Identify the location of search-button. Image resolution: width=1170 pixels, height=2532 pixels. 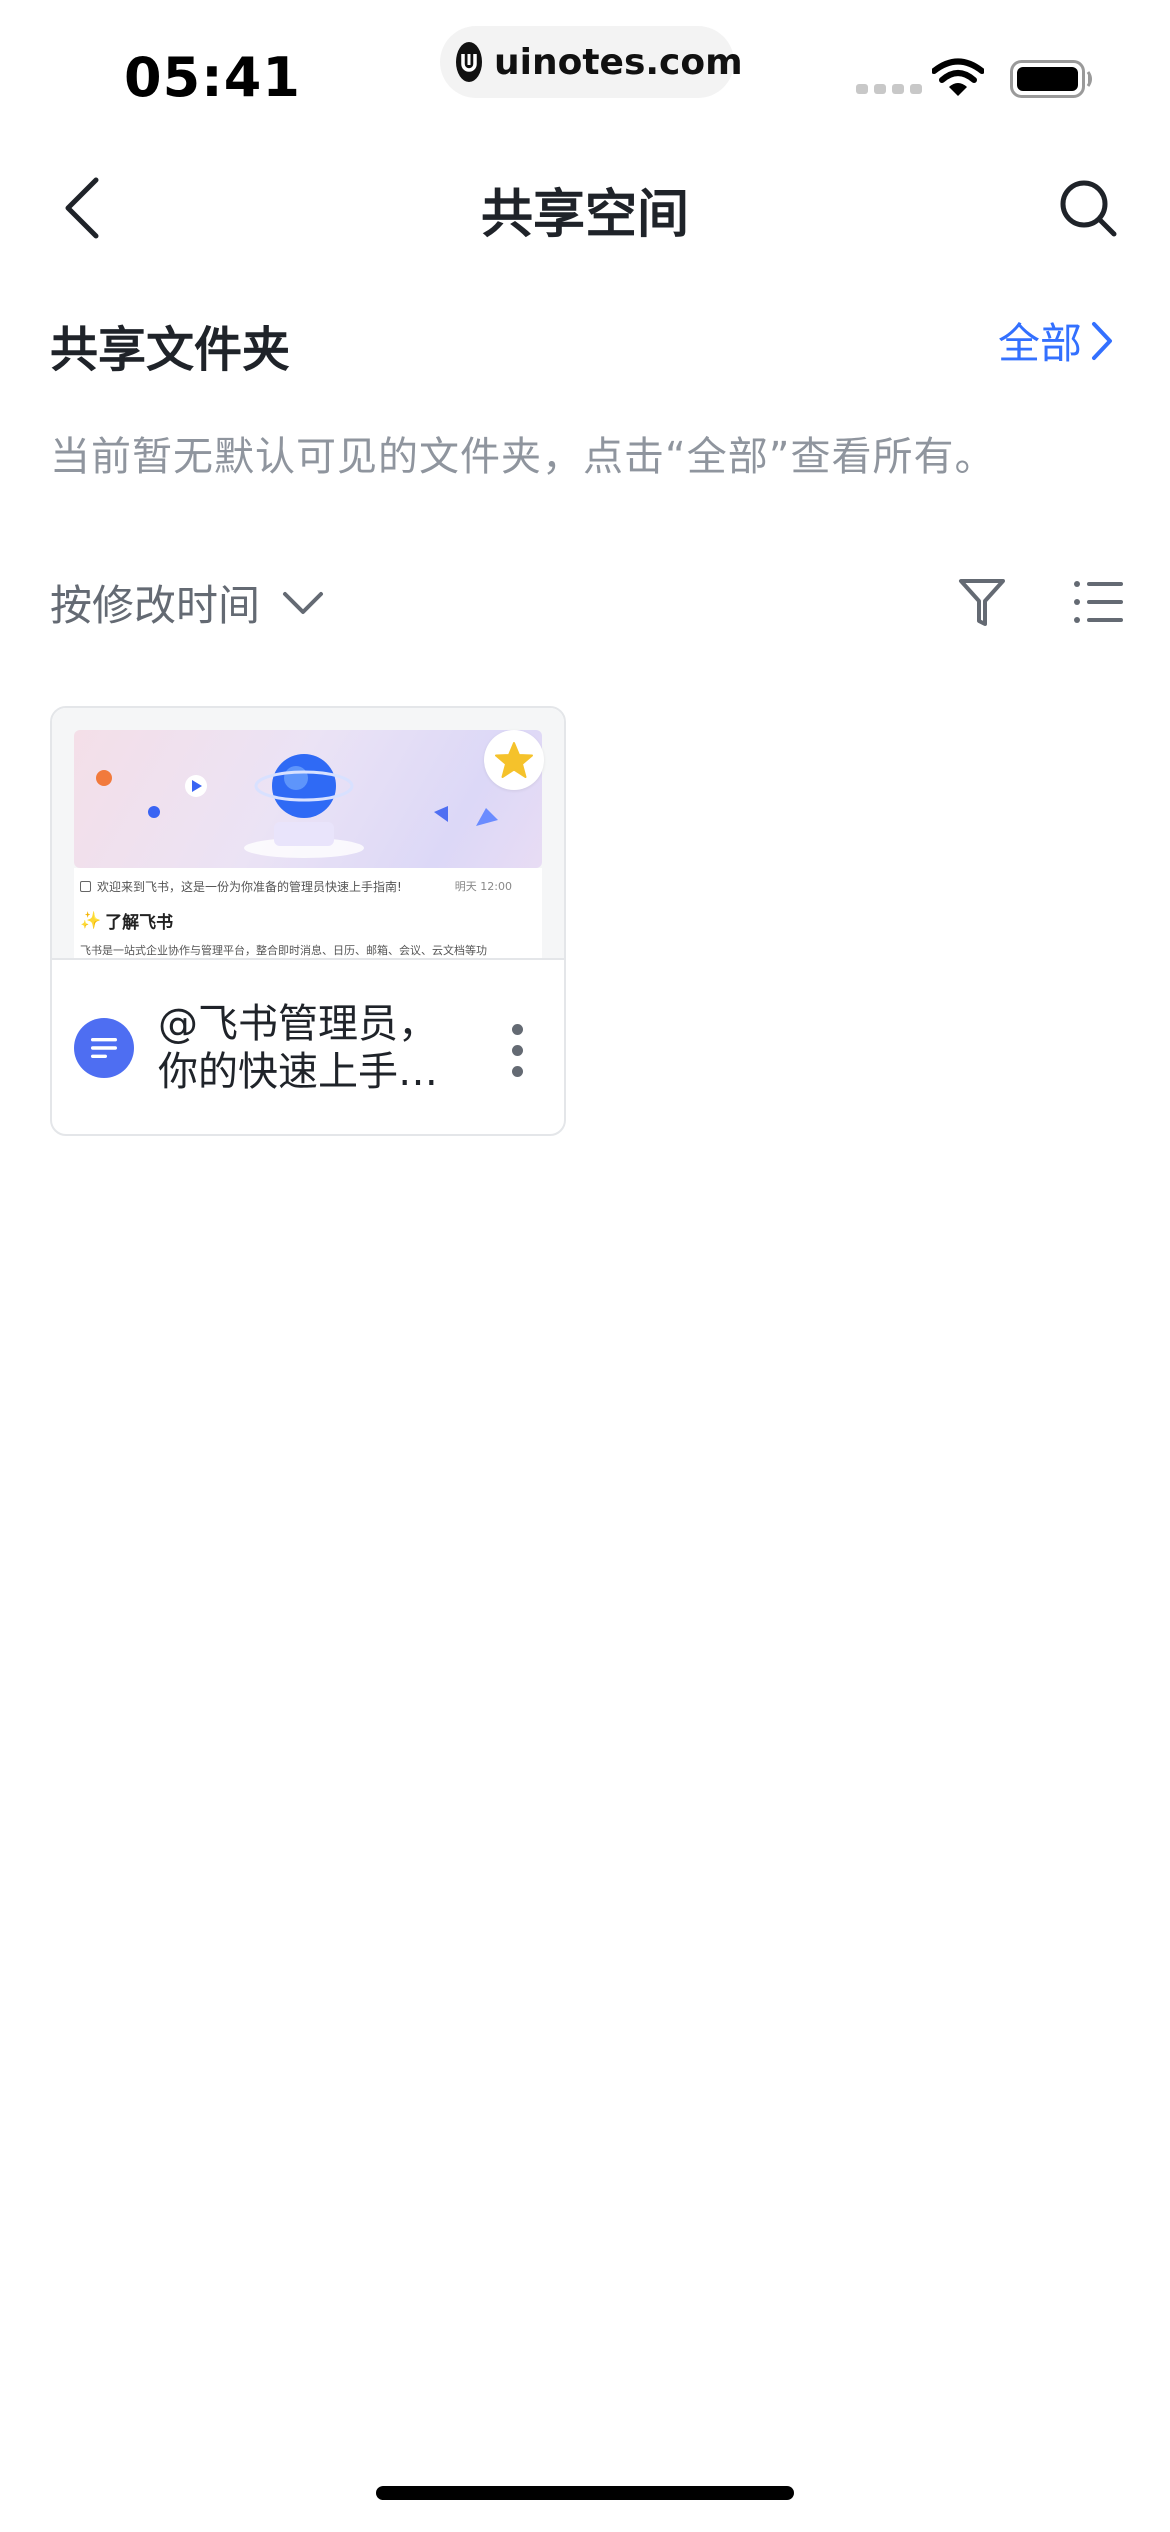
(1088, 208).